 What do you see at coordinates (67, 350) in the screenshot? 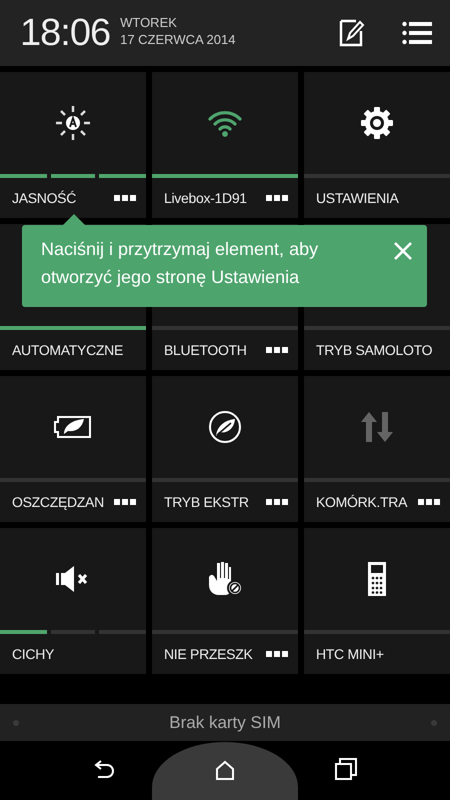
I see `tile-label: AUTOMATYCZNE` at bounding box center [67, 350].